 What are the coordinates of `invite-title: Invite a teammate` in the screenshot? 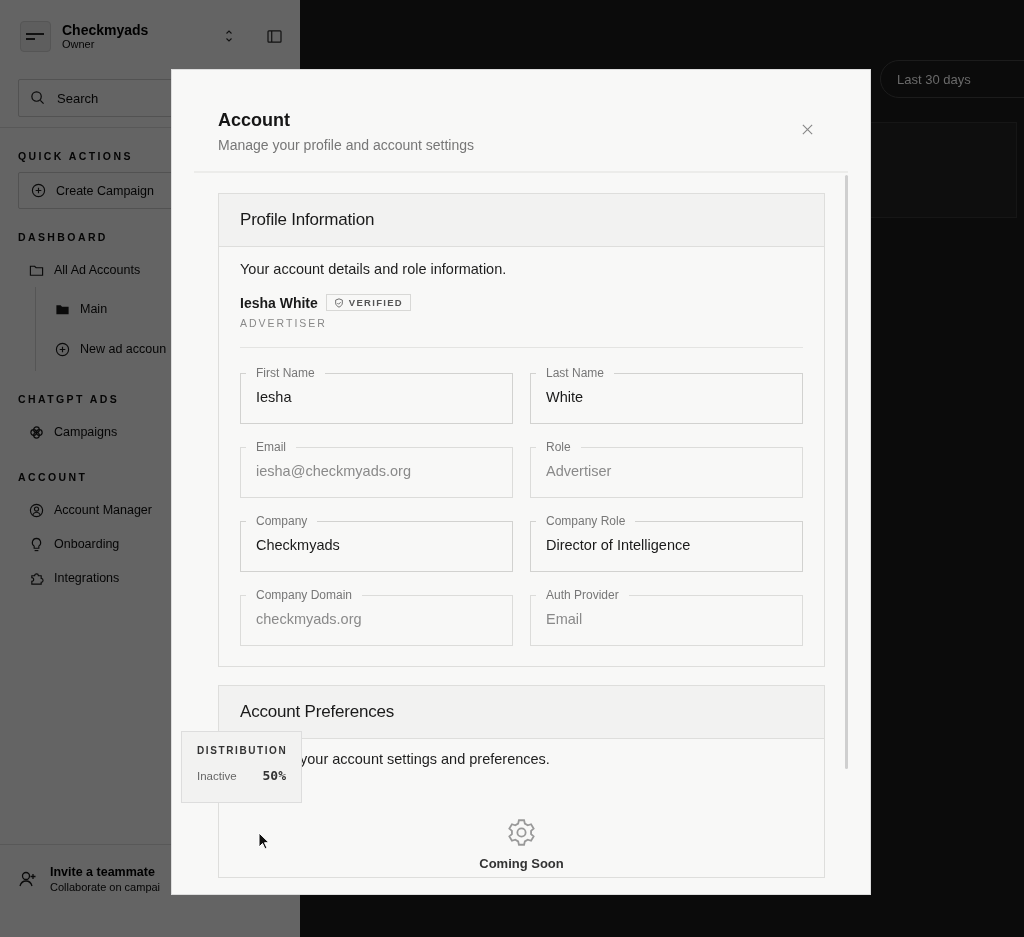 It's located at (102, 872).